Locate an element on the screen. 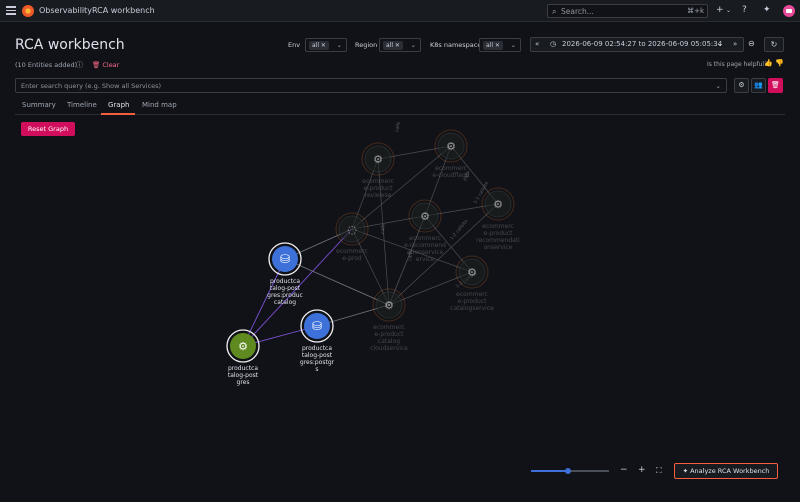 This screenshot has height=502, width=800. filter-env-value: all is located at coordinates (316, 45).